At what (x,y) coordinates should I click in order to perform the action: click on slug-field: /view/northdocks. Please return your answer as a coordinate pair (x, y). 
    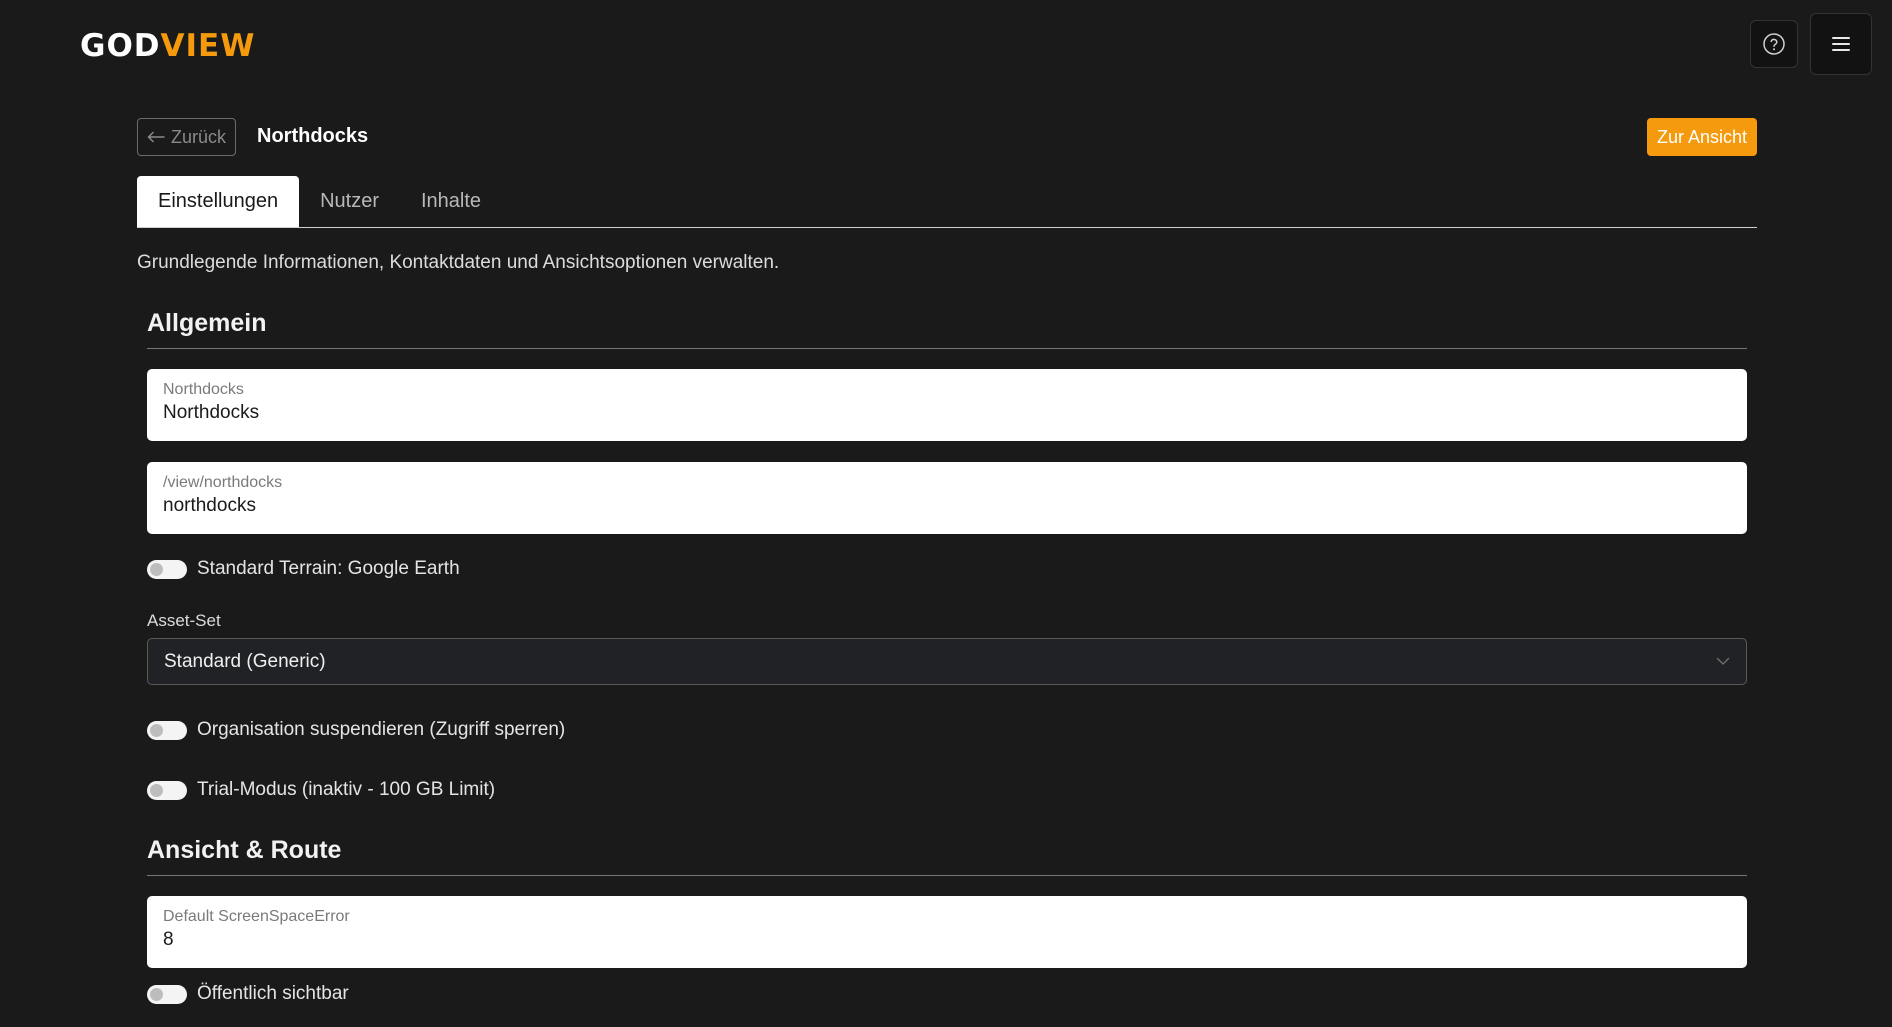
    Looking at the image, I should click on (947, 498).